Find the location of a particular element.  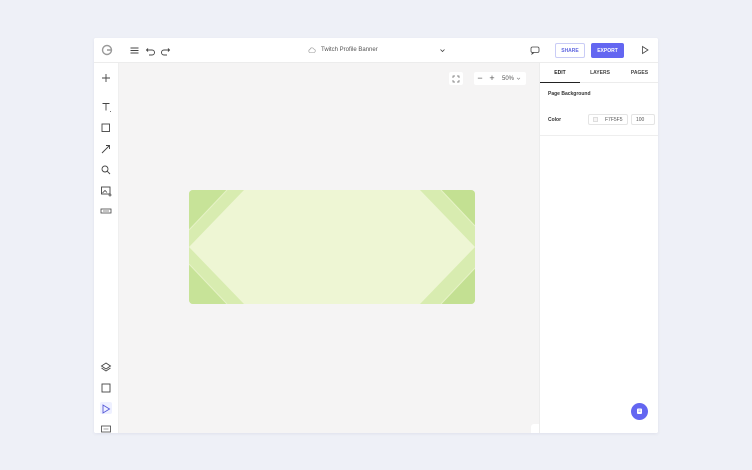

export-button: EXPORT is located at coordinates (607, 50).